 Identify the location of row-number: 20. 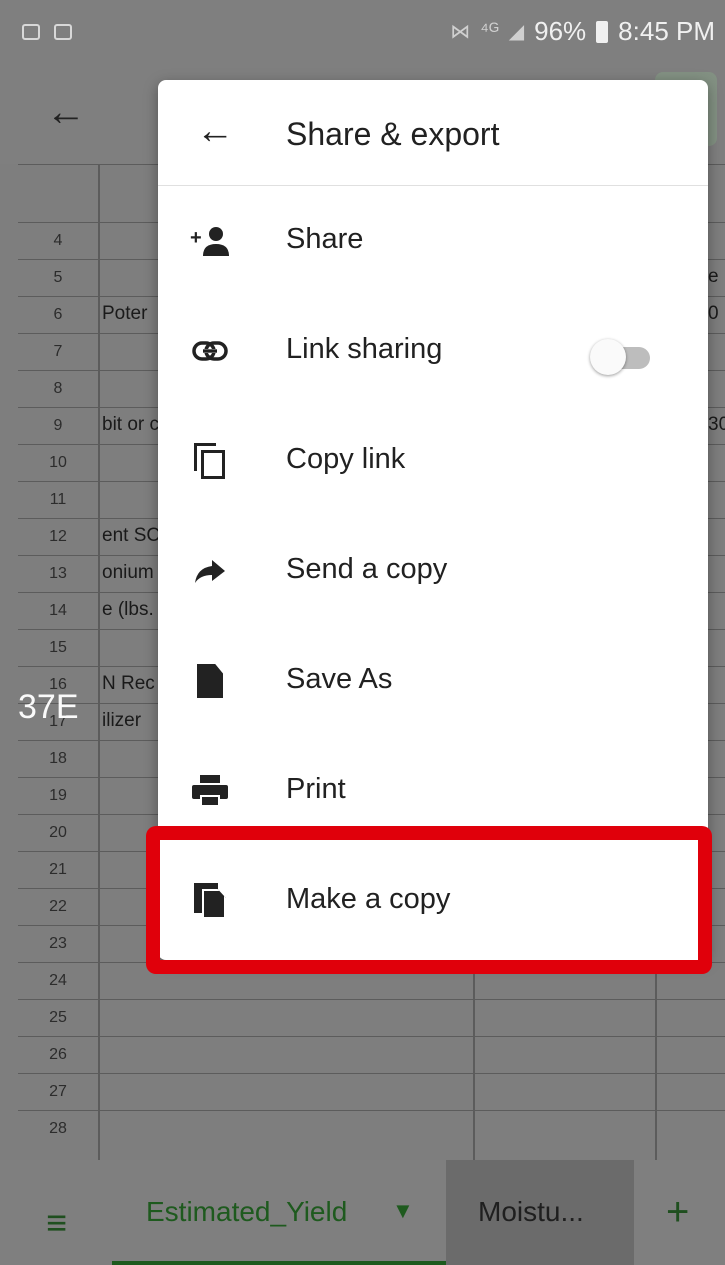
(58, 832).